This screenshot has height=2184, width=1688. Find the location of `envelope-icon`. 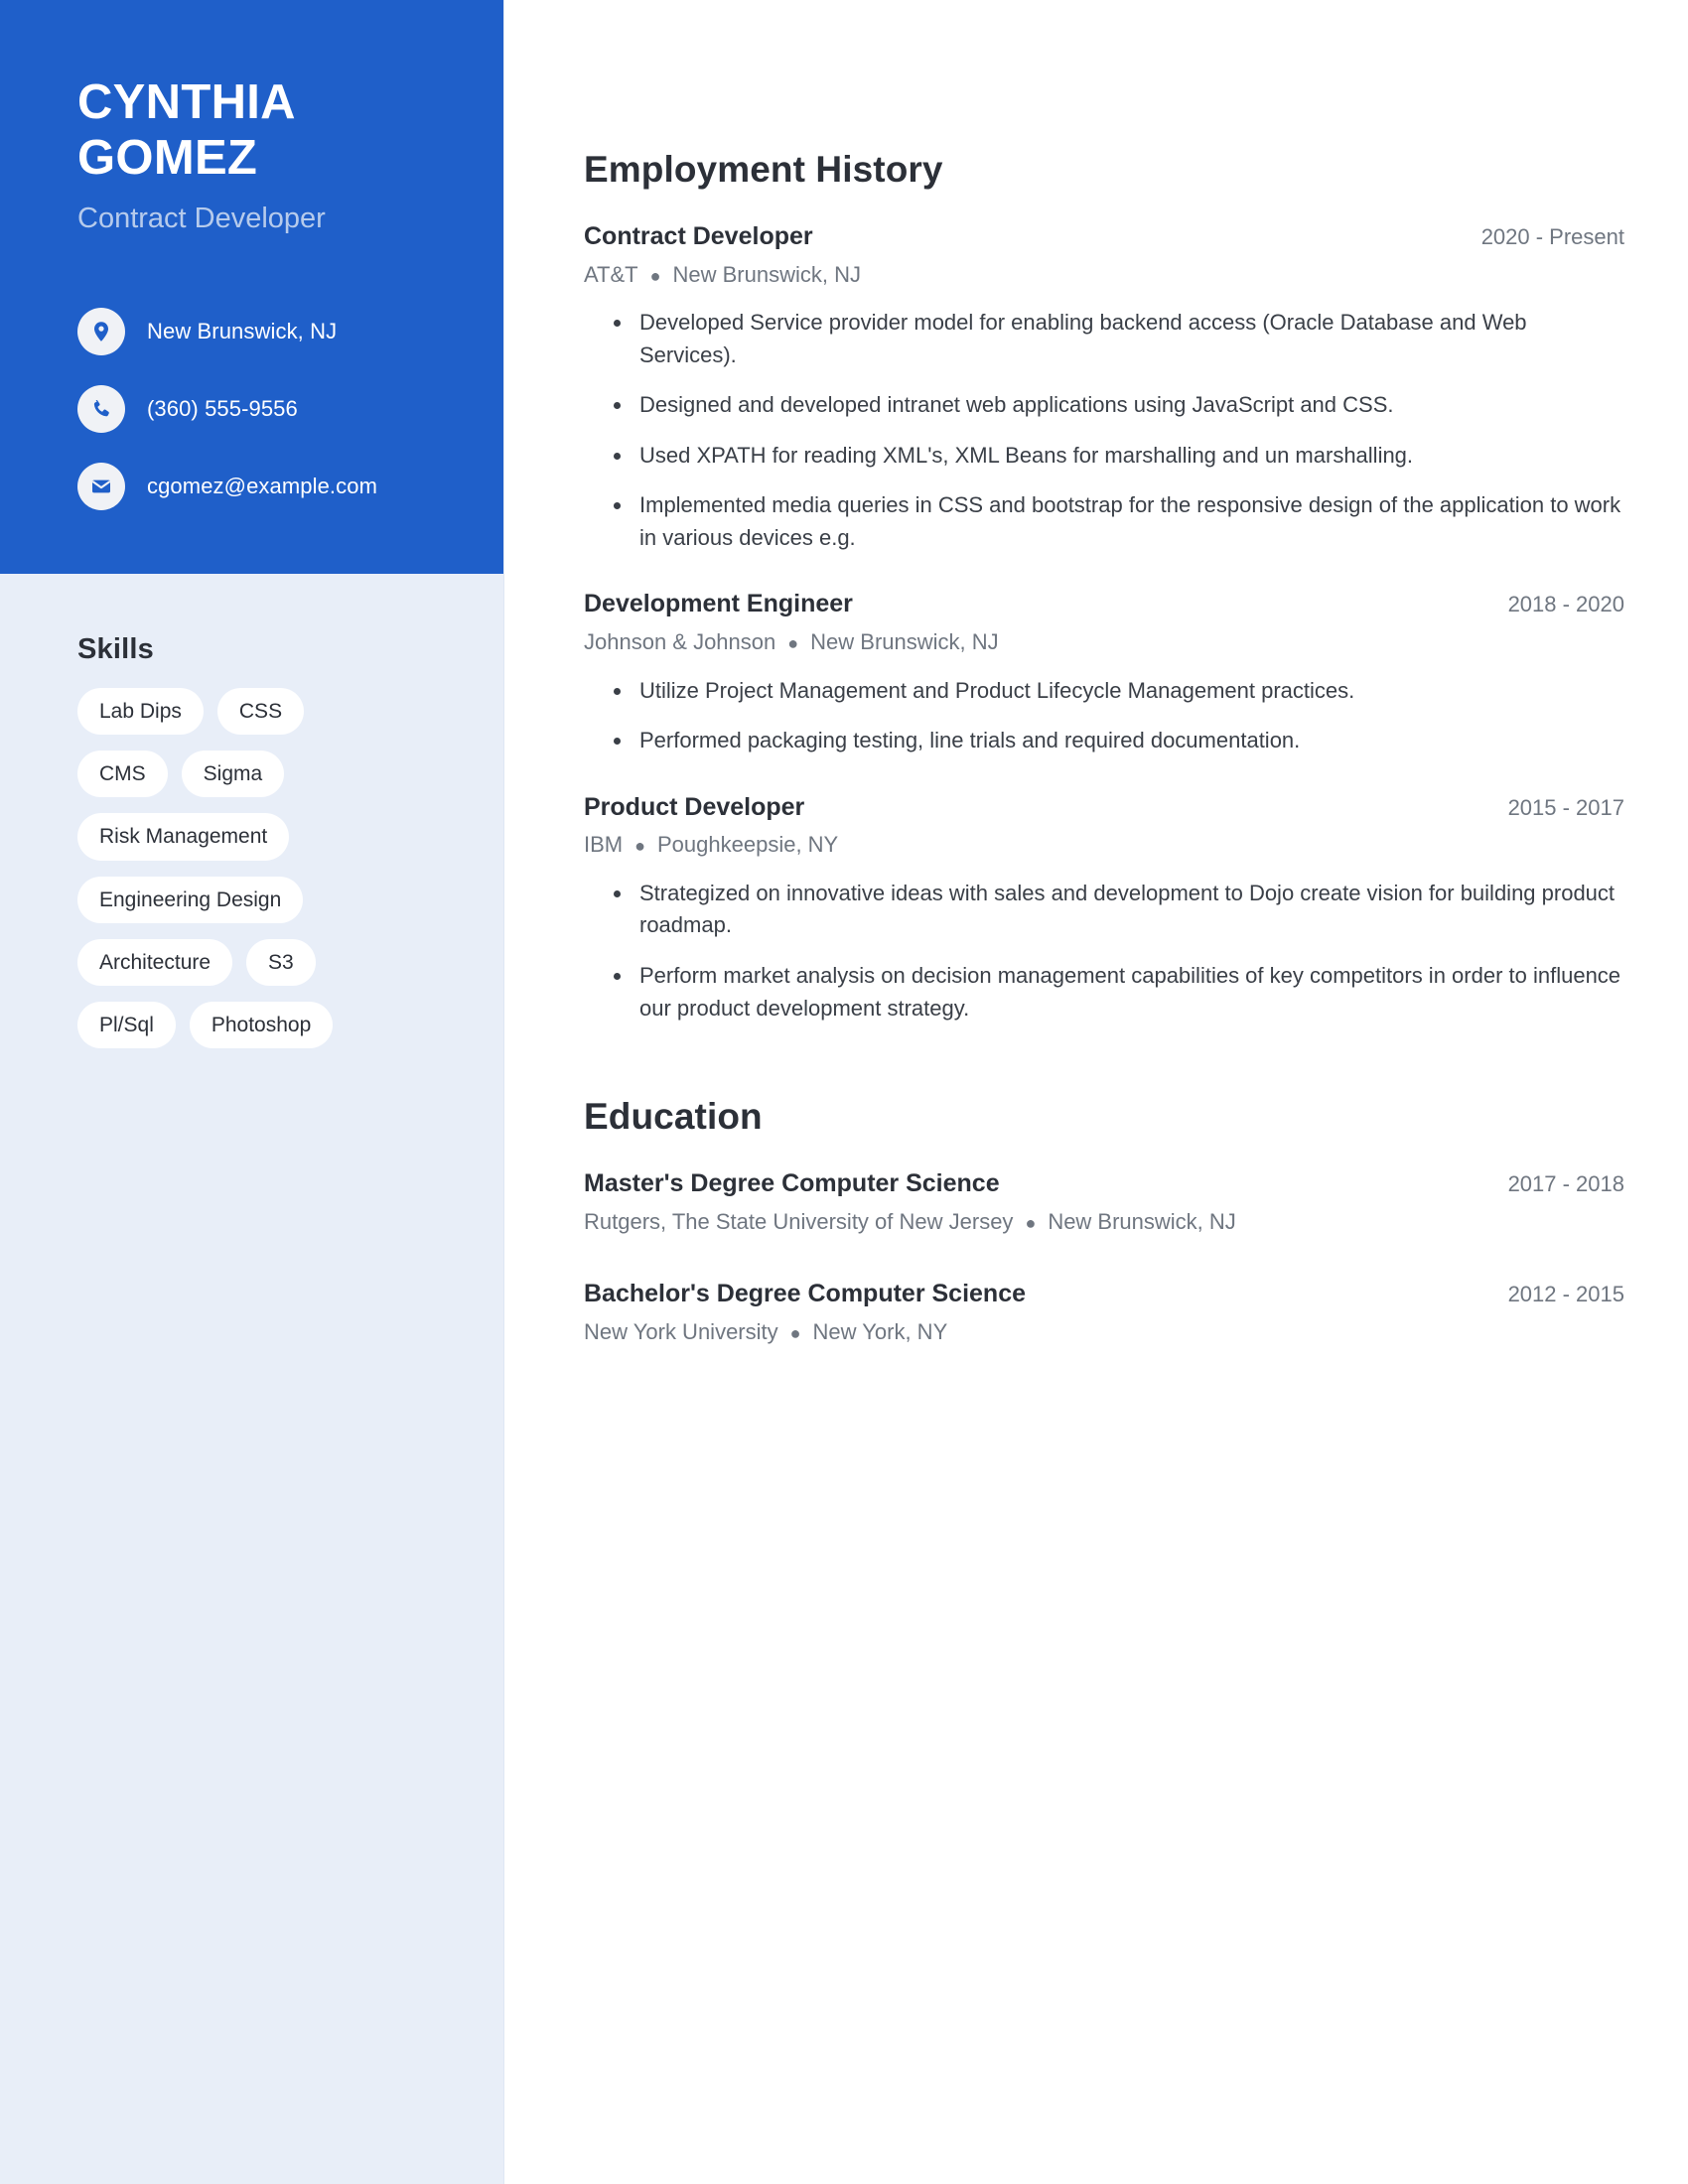

envelope-icon is located at coordinates (101, 486).